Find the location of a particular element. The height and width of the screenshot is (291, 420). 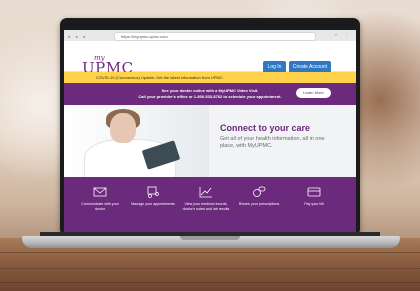

feature-label: Renew your prescriptions is located at coordinates (259, 204).